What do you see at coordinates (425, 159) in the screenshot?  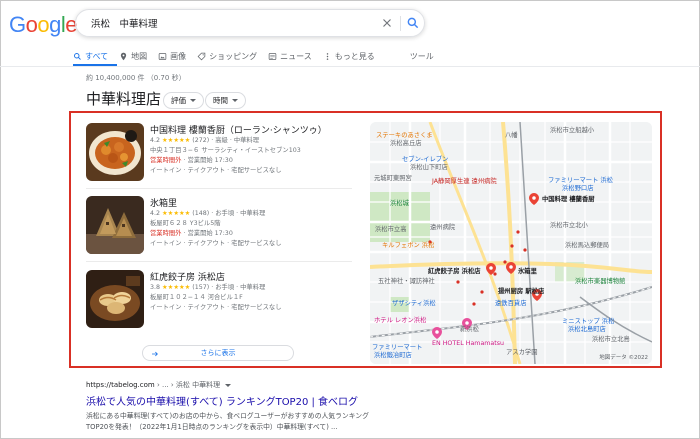 I see `map-label: セブン-イレブン` at bounding box center [425, 159].